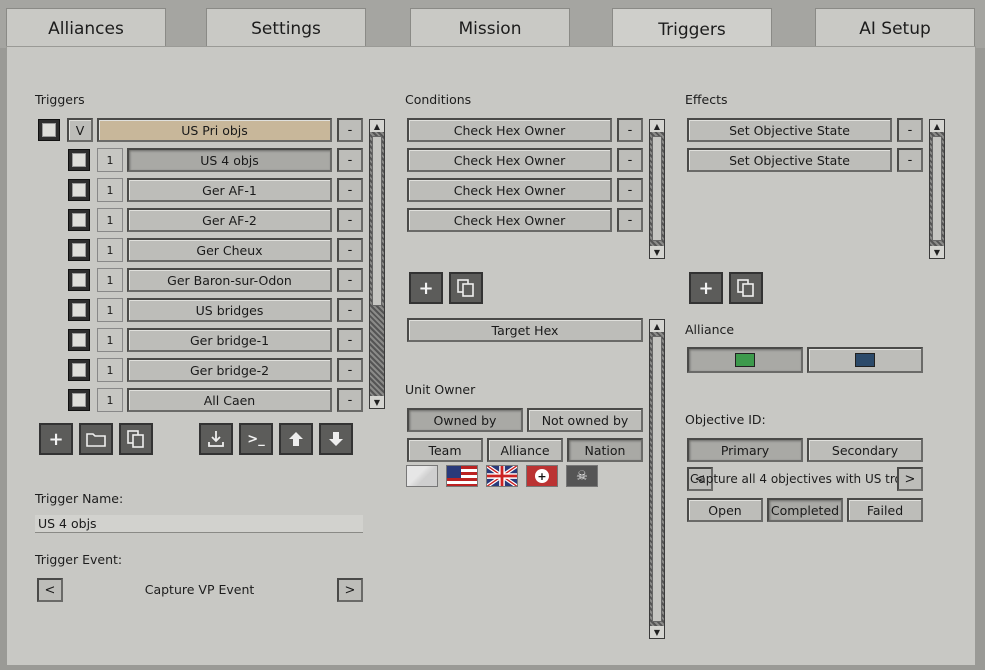  Describe the element at coordinates (582, 476) in the screenshot. I see `flag-skull-icon: ☠` at that location.